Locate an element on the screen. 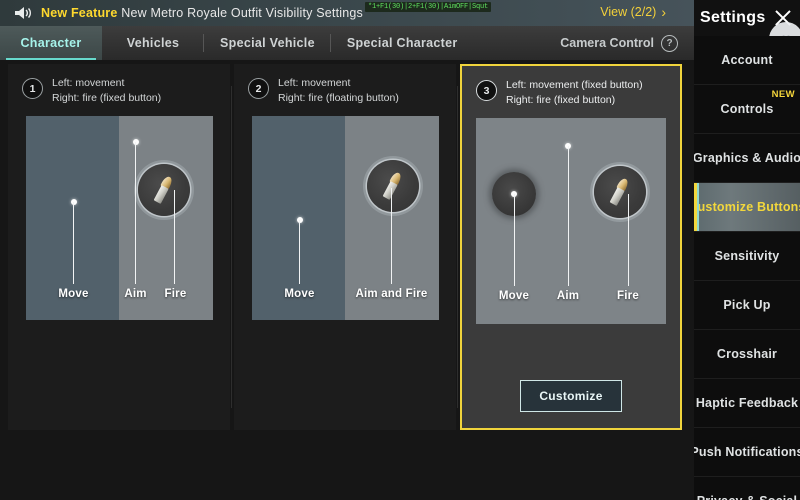 The height and width of the screenshot is (500, 800). new-badge: NEW is located at coordinates (783, 94).